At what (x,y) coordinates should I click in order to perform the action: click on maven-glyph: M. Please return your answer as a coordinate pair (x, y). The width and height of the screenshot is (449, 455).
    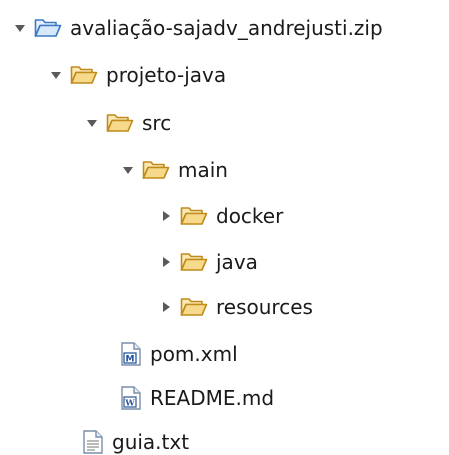
    Looking at the image, I should click on (130, 360).